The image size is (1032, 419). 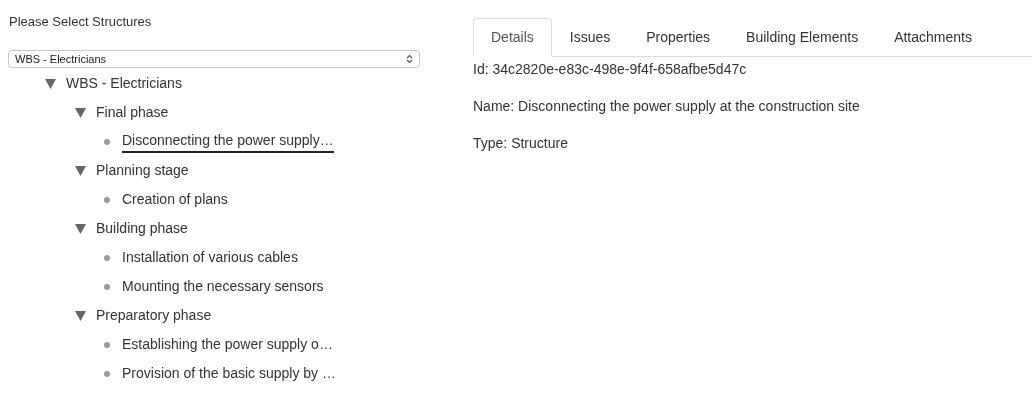 I want to click on tree-item: Planning stage, so click(x=142, y=170).